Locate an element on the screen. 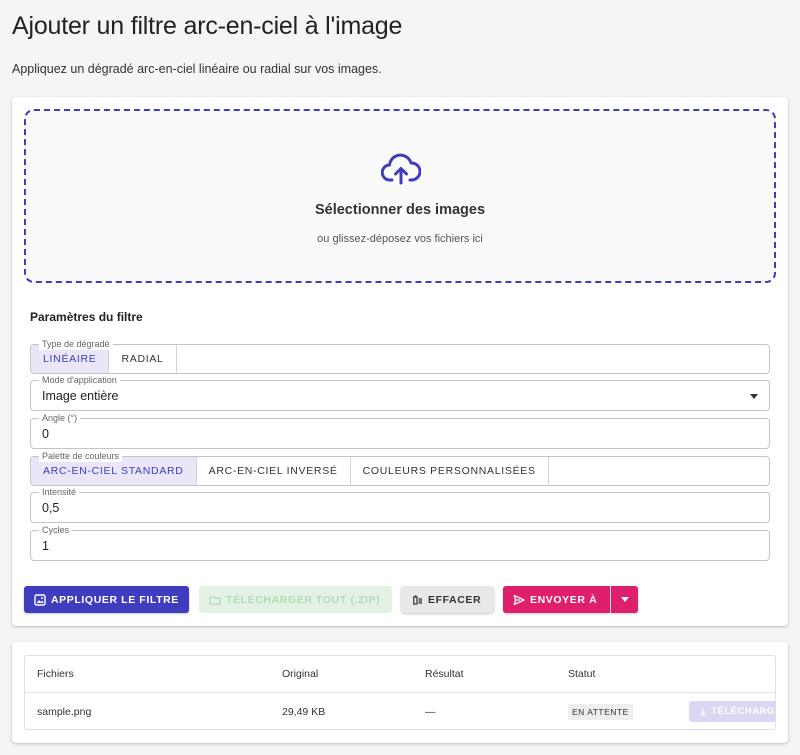 The width and height of the screenshot is (800, 755). dropzone-title: Sélectionner des images is located at coordinates (400, 210).